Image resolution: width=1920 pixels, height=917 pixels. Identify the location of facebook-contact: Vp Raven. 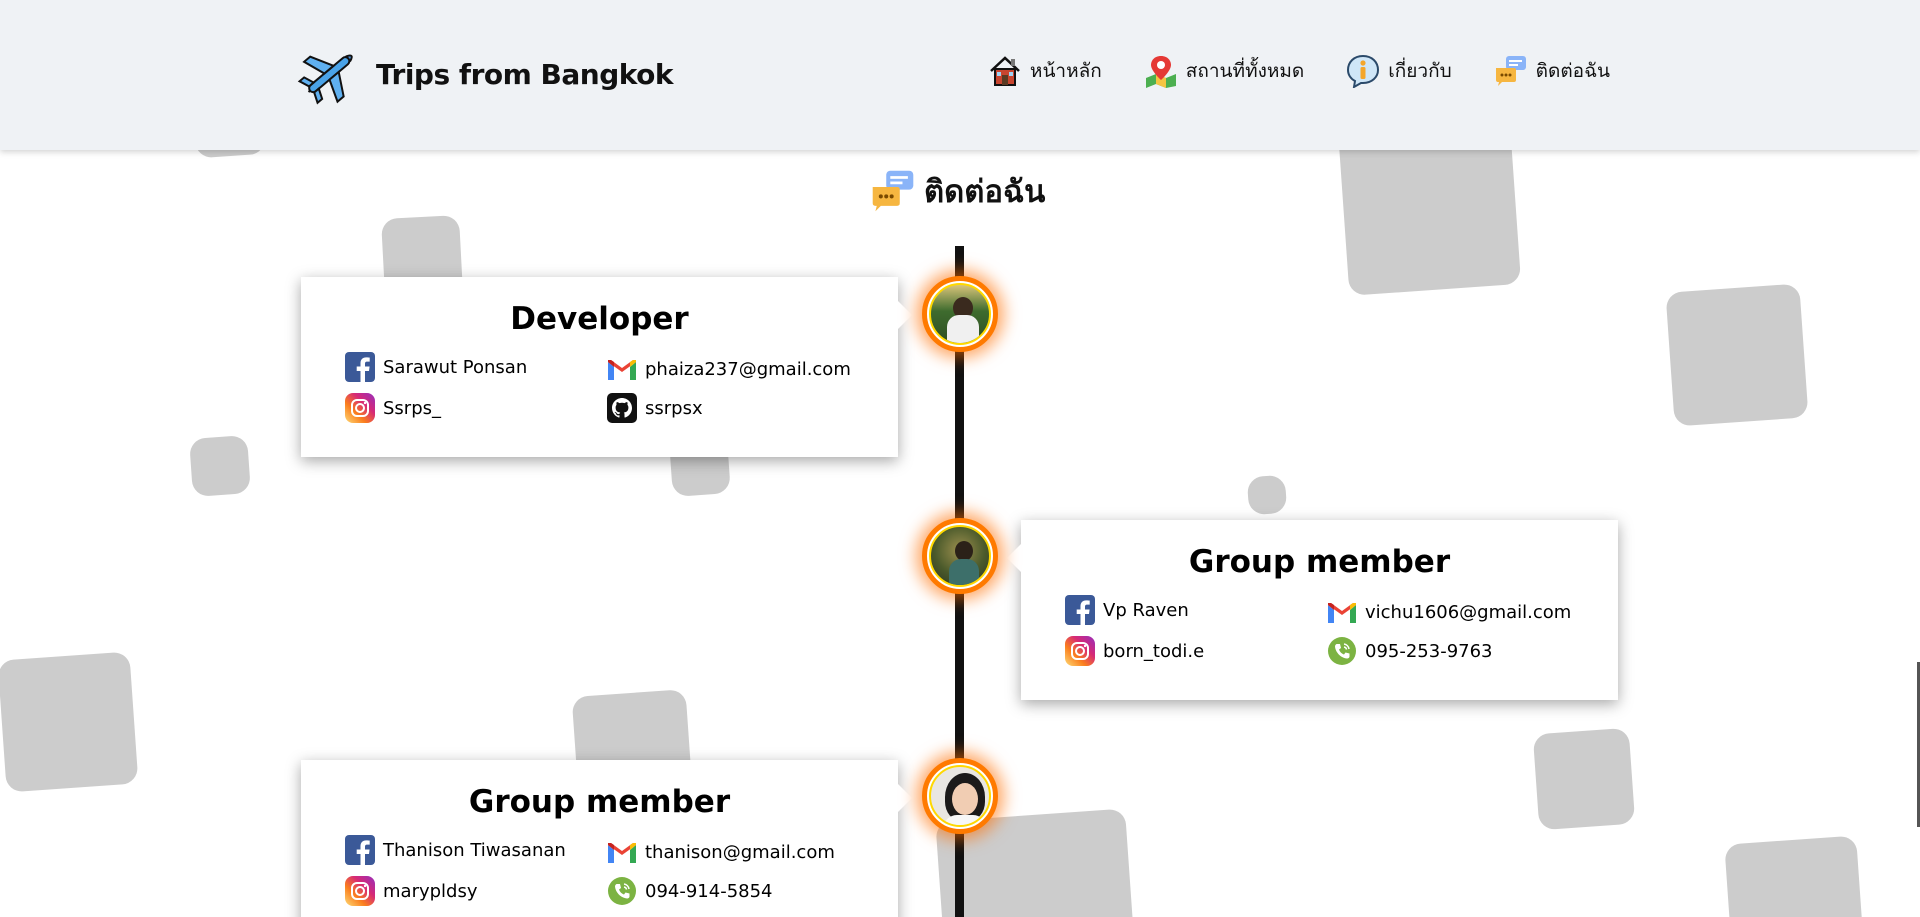
(1127, 610).